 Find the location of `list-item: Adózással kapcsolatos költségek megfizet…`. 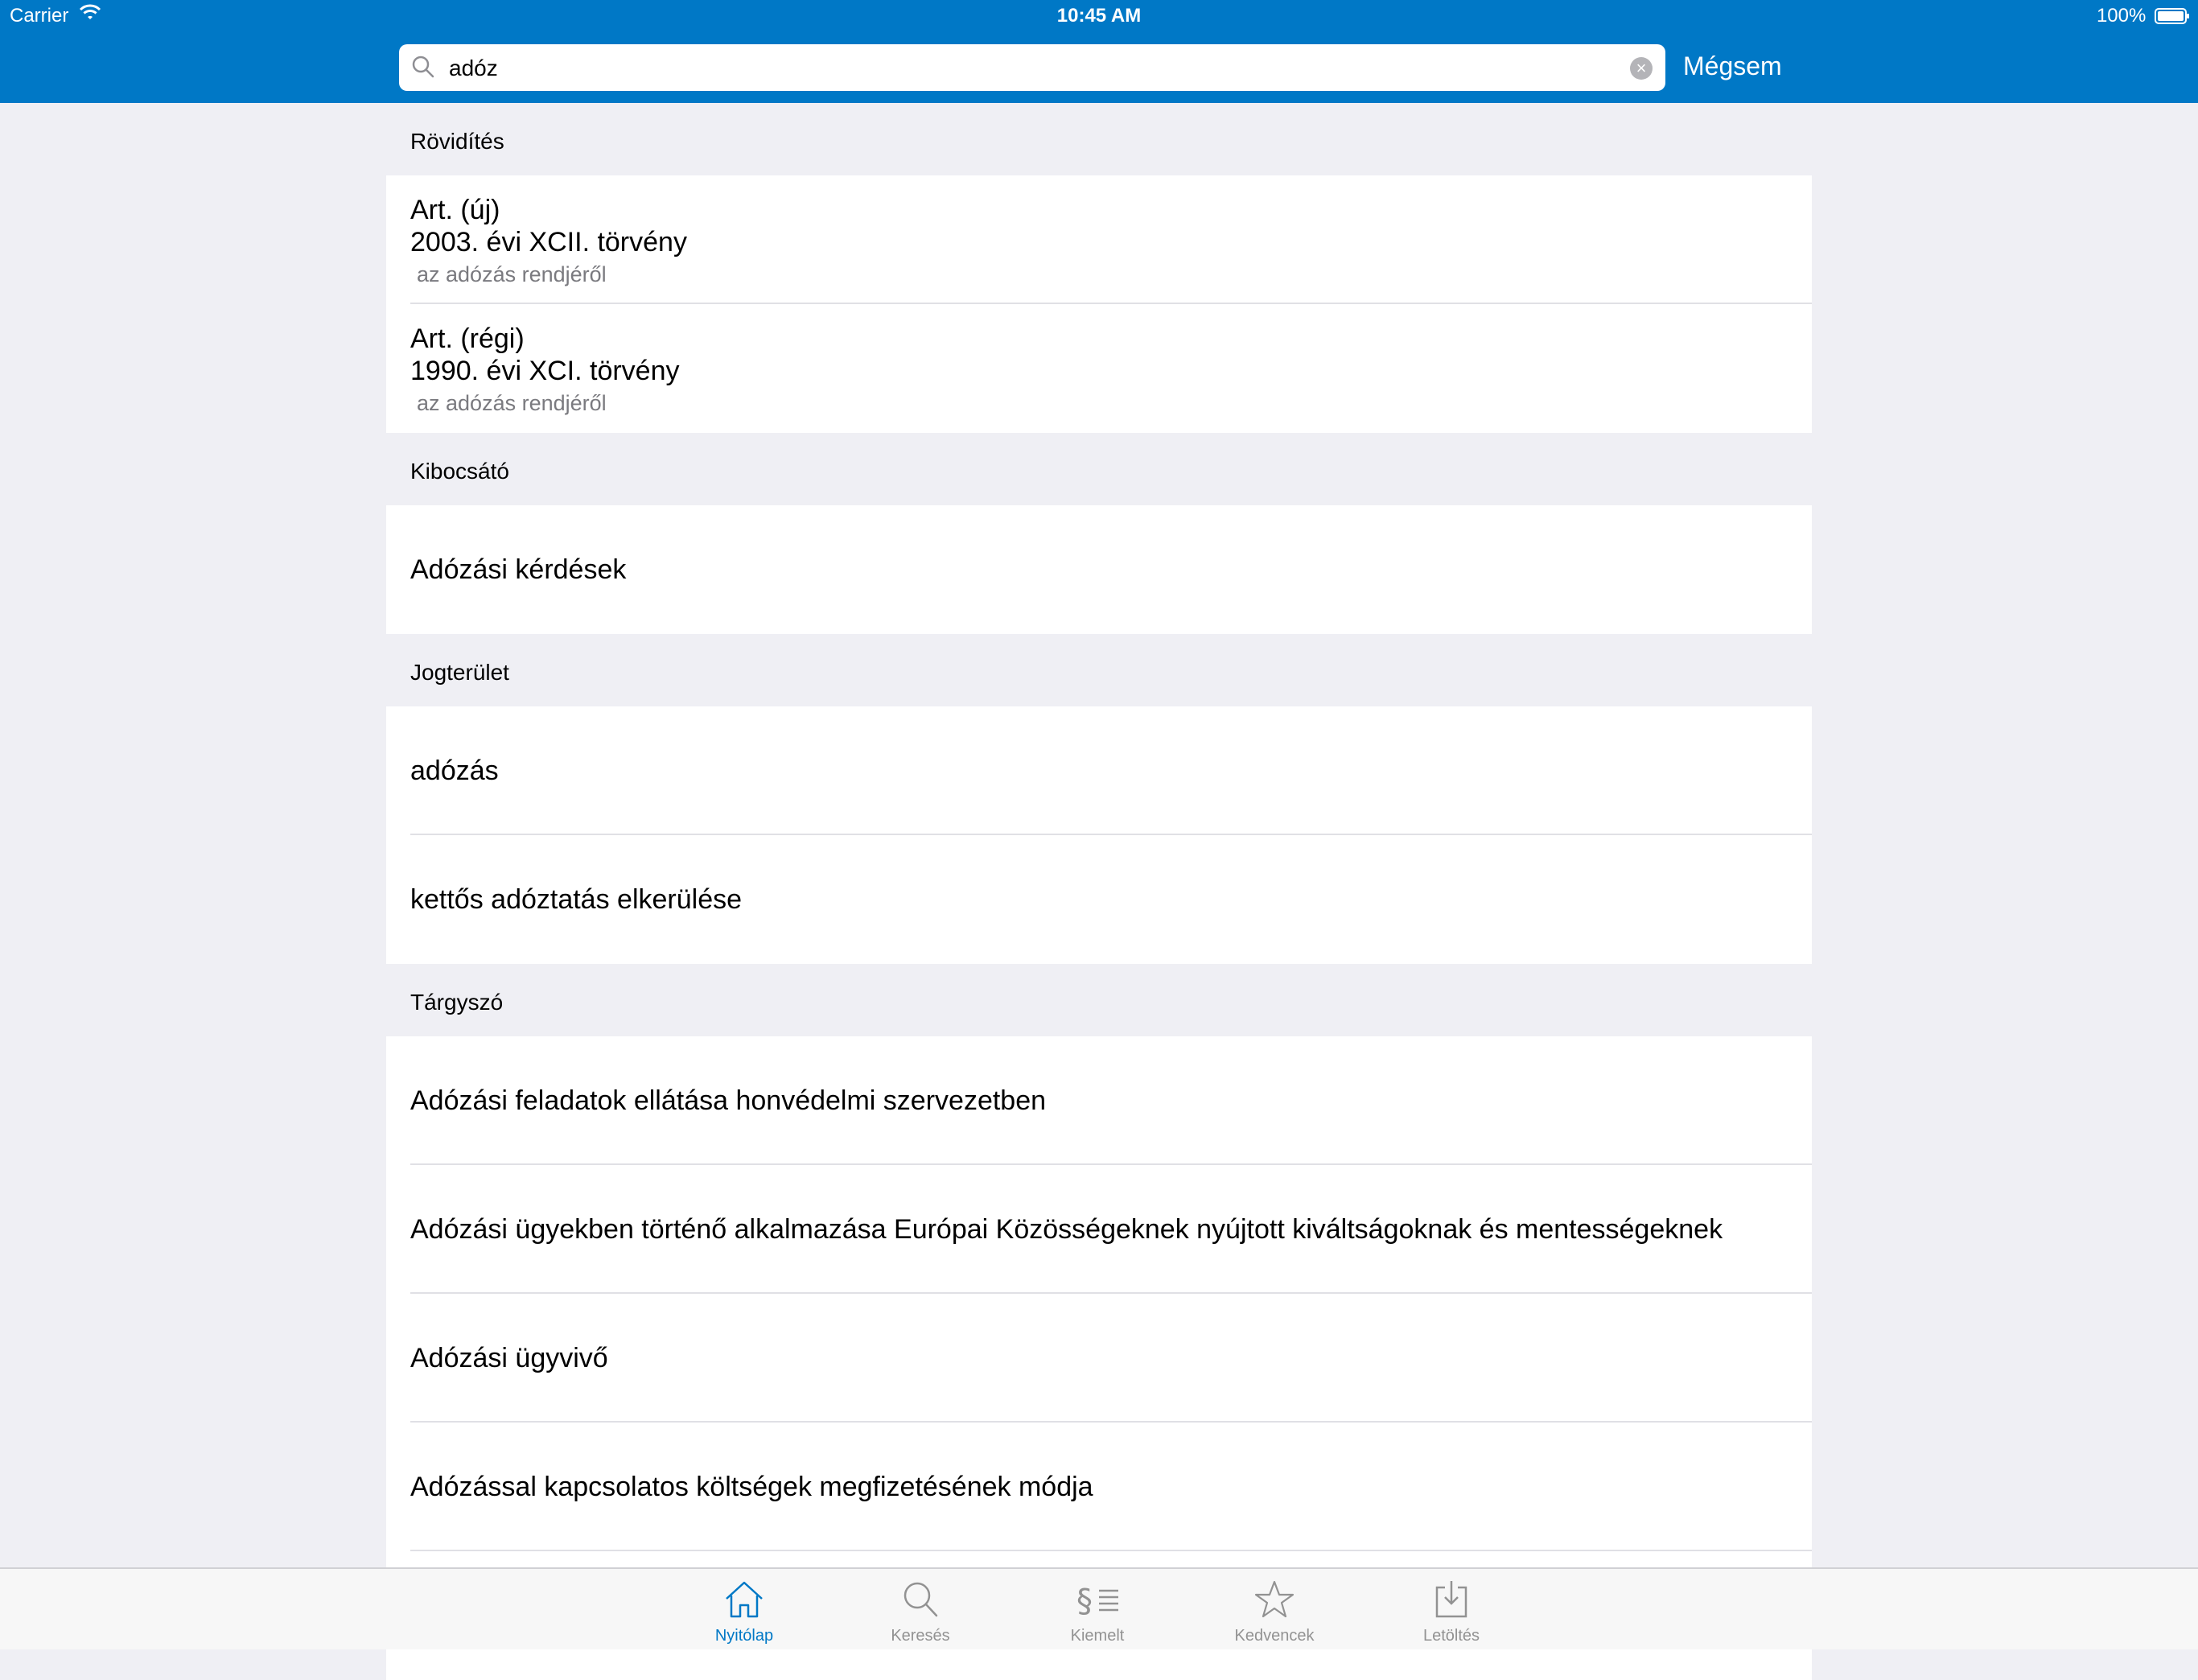

list-item: Adózással kapcsolatos költségek megfizet… is located at coordinates (1099, 1487).